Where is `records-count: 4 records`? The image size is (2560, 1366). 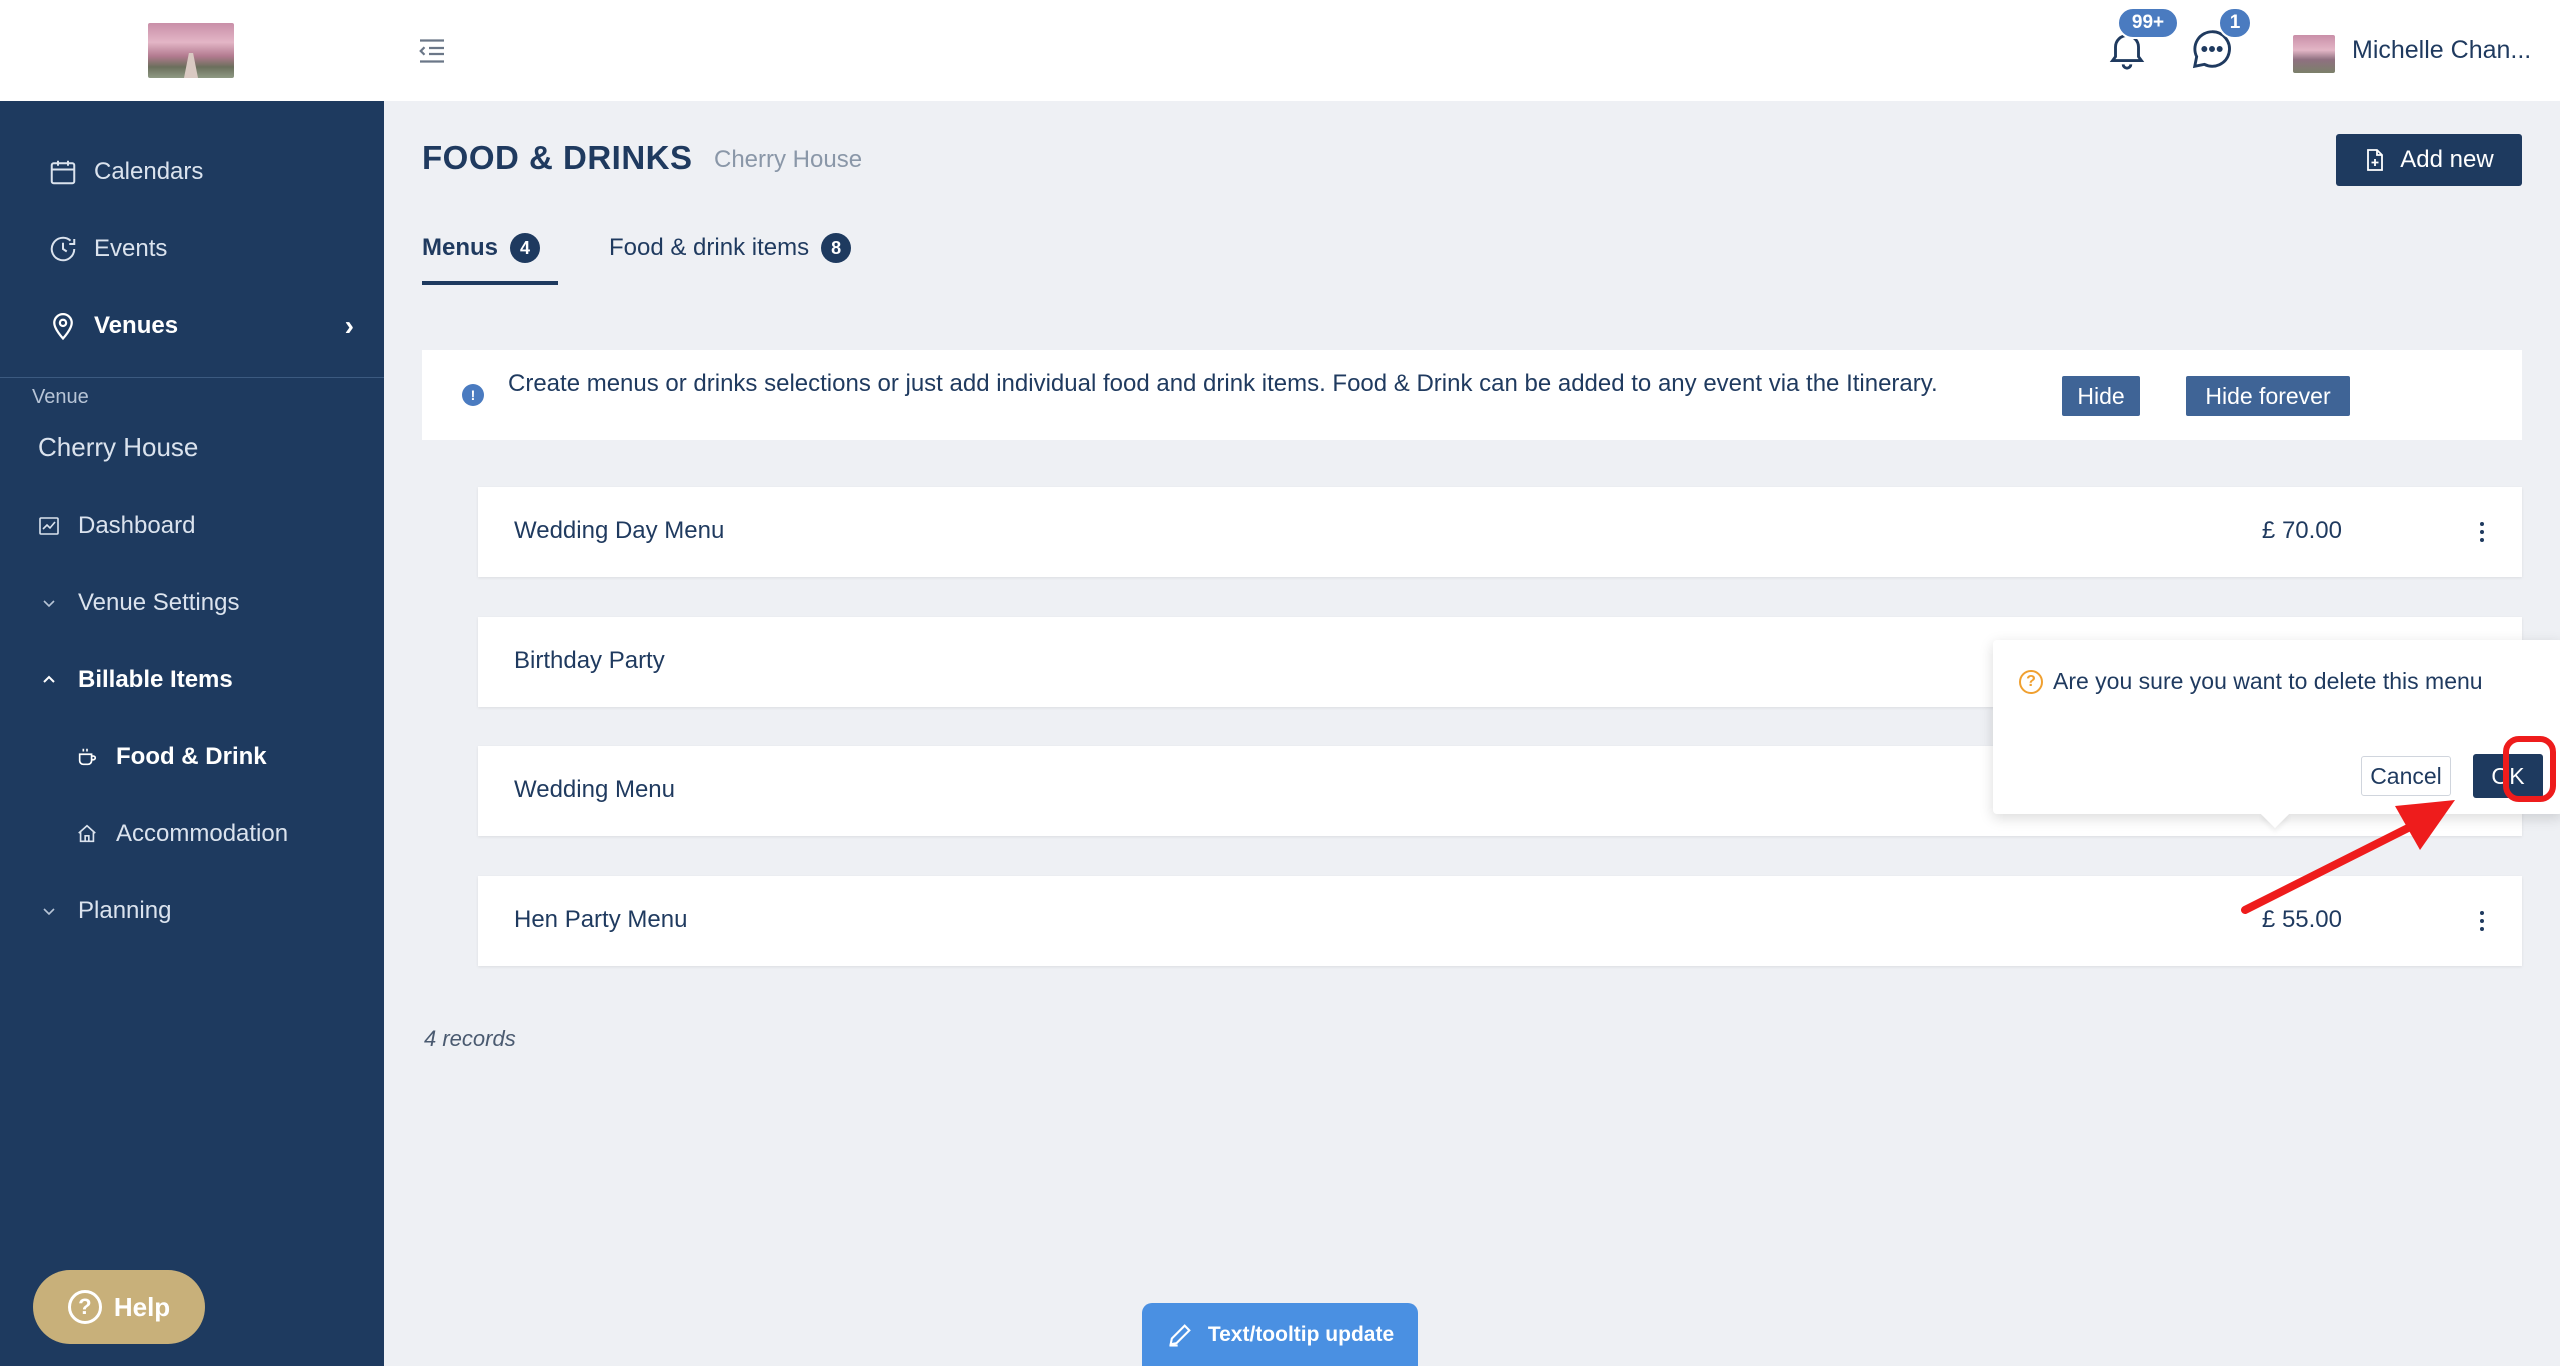
records-count: 4 records is located at coordinates (470, 1038).